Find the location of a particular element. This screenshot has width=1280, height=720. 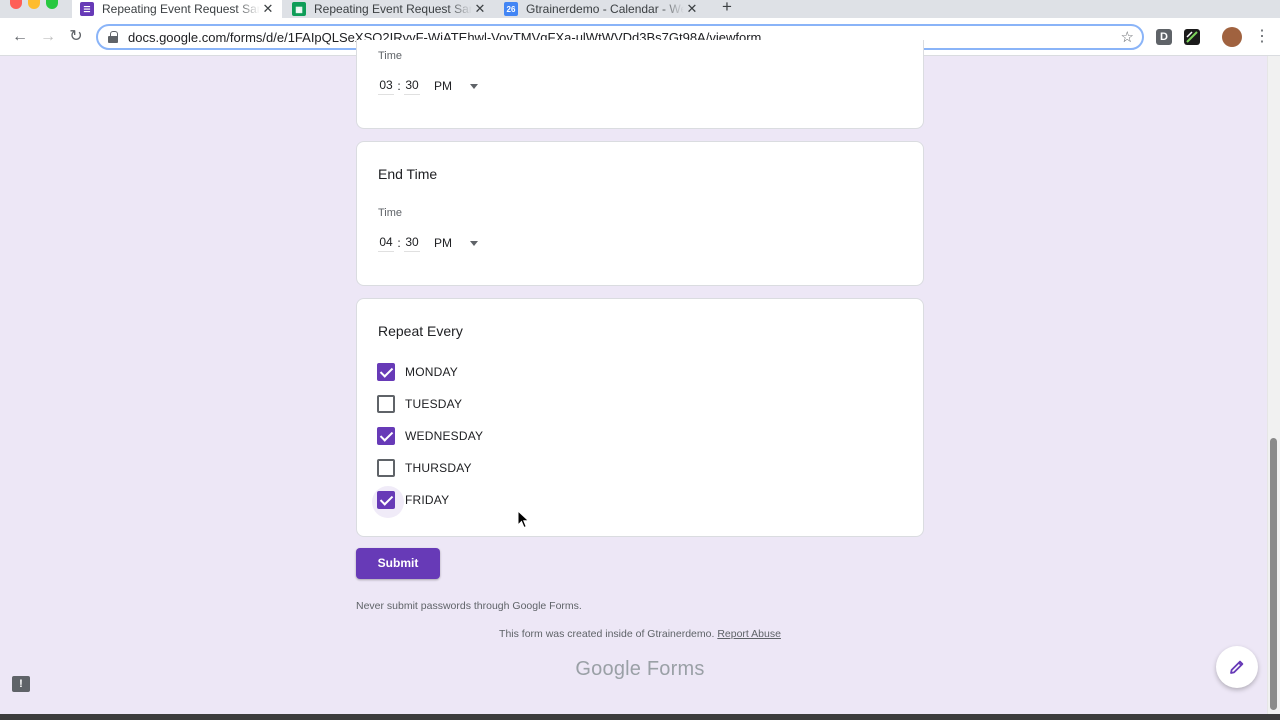

option-label: MONDAY is located at coordinates (431, 372).